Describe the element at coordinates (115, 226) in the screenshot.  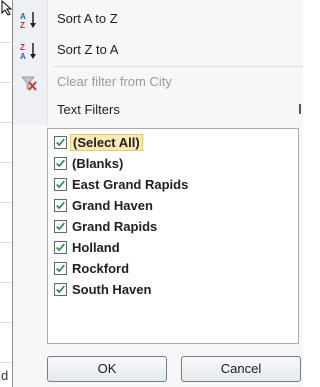
I see `list-item-label: Grand Rapids` at that location.